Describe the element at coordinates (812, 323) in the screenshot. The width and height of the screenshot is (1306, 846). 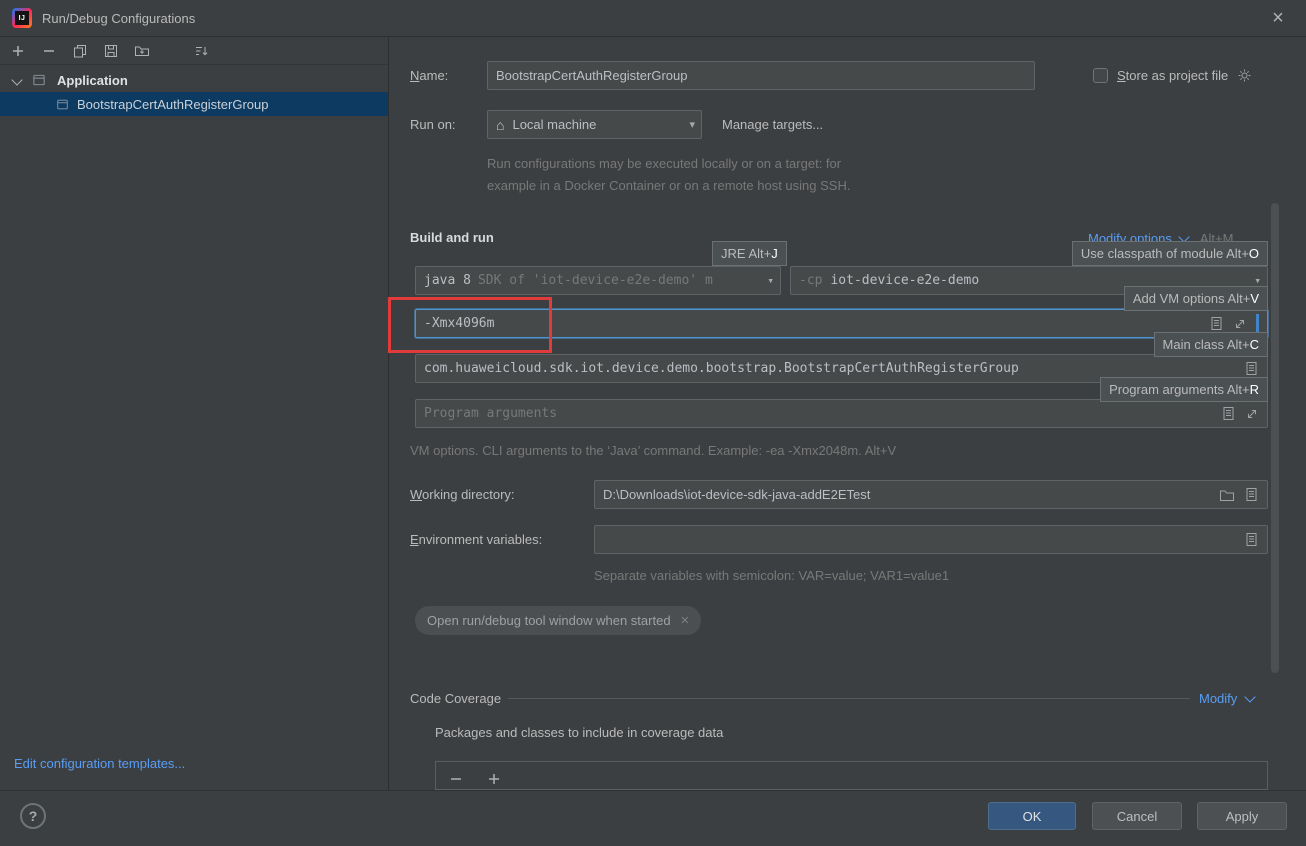
I see `vm-options-input` at that location.